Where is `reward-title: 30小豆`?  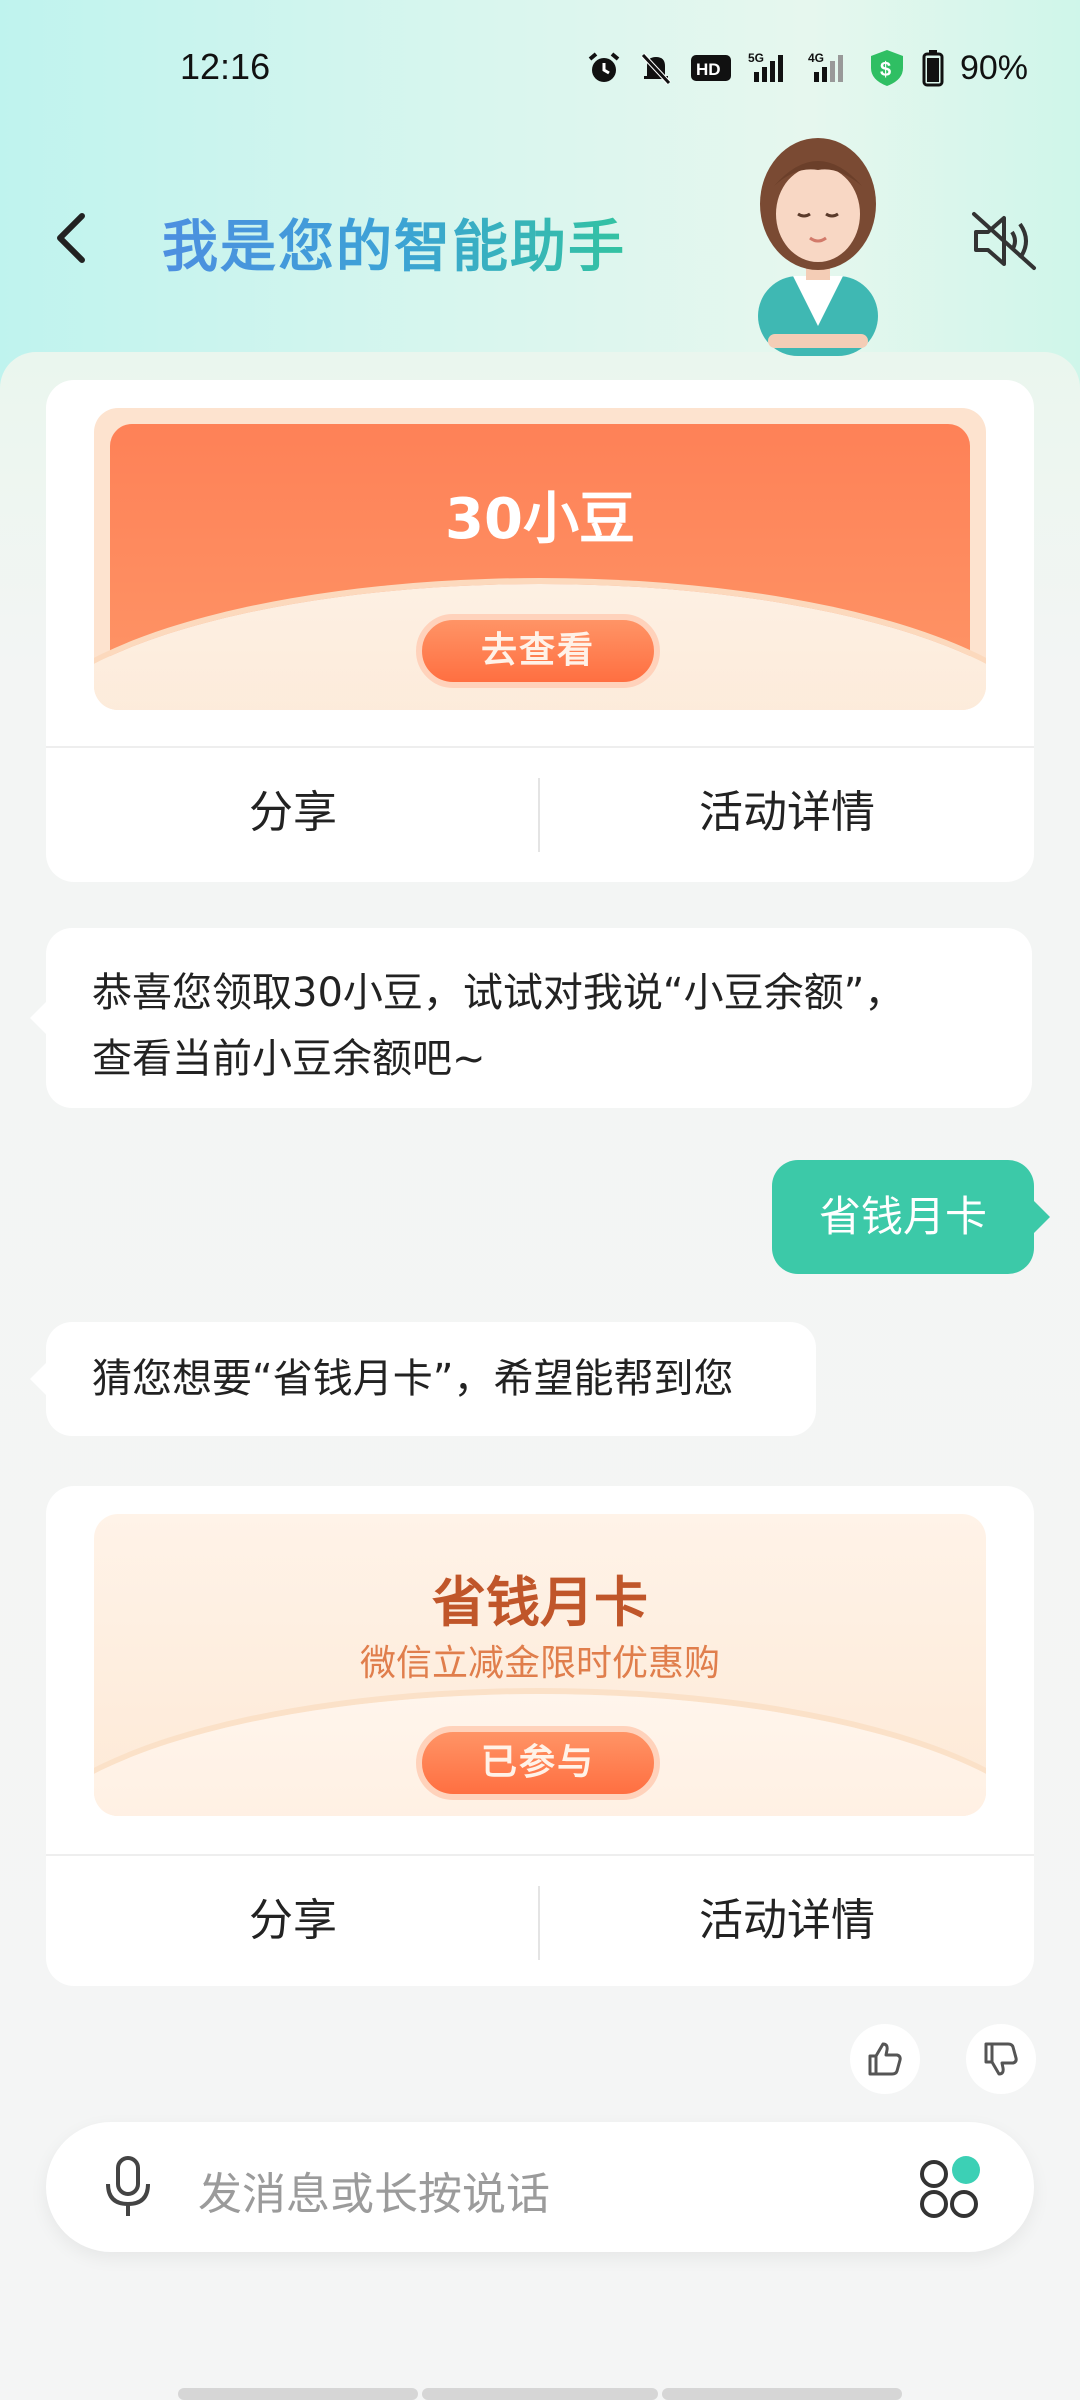 reward-title: 30小豆 is located at coordinates (540, 519).